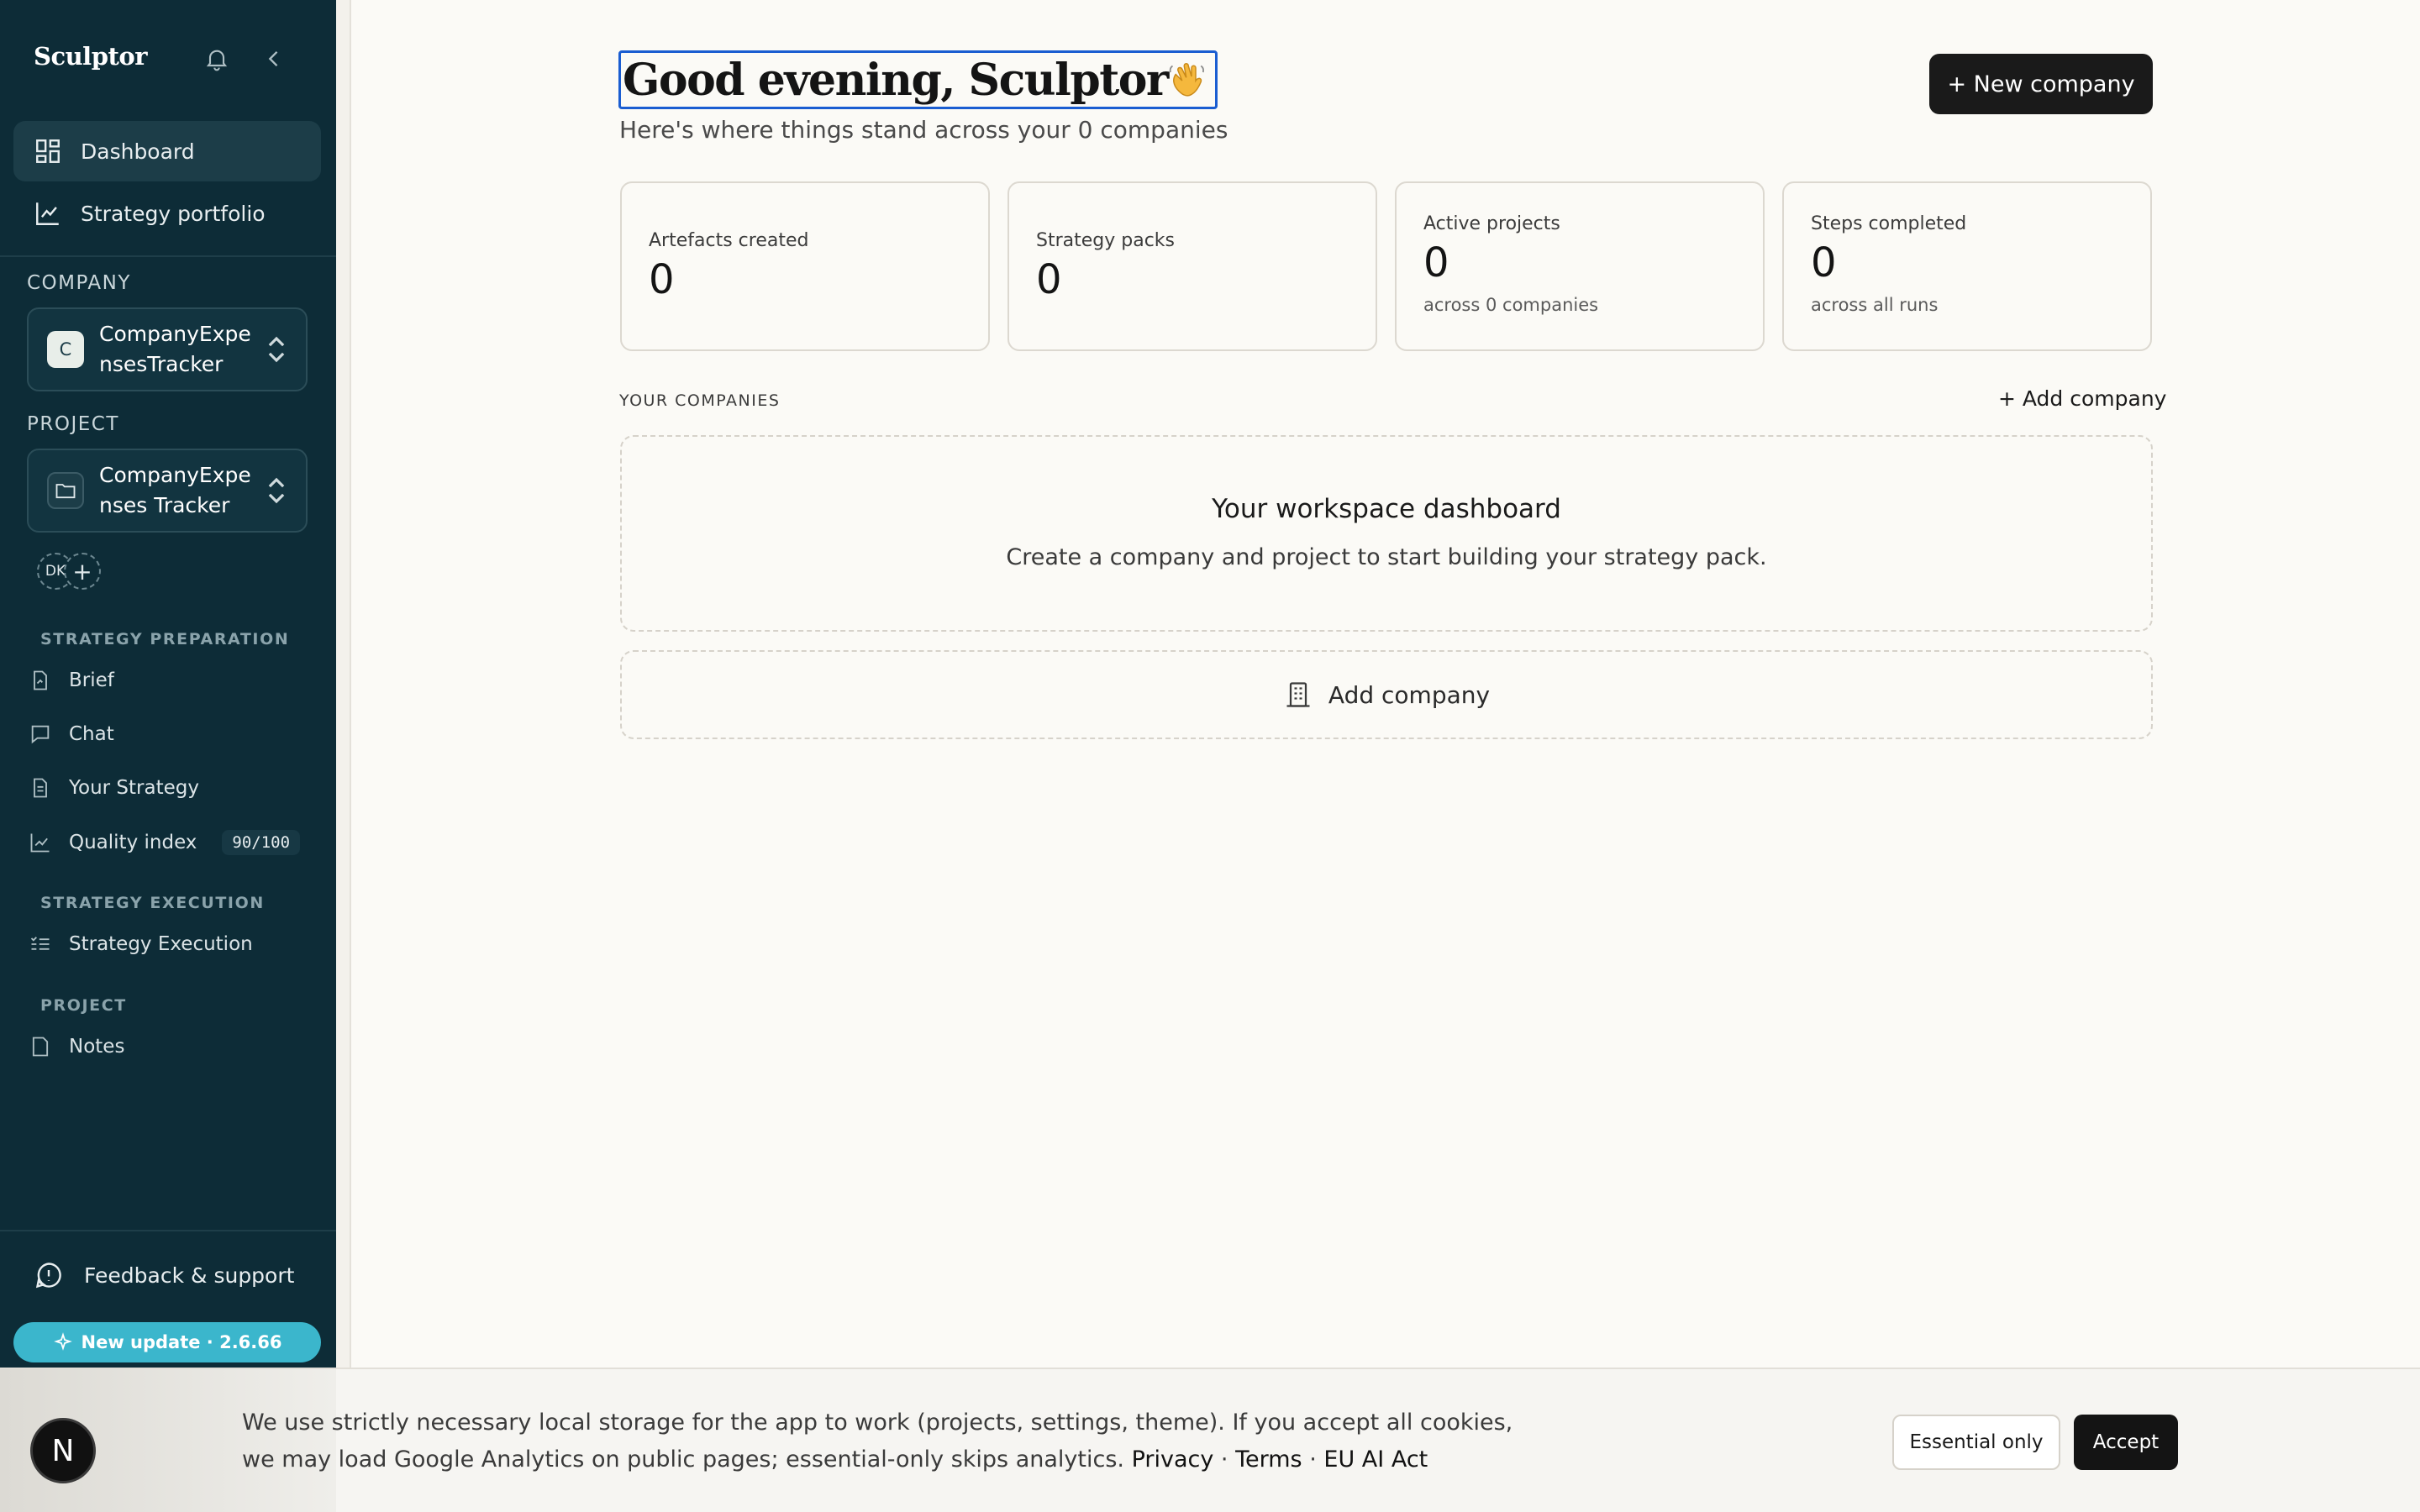 Image resolution: width=2420 pixels, height=1512 pixels. What do you see at coordinates (40, 680) in the screenshot?
I see `brief-doc-icon` at bounding box center [40, 680].